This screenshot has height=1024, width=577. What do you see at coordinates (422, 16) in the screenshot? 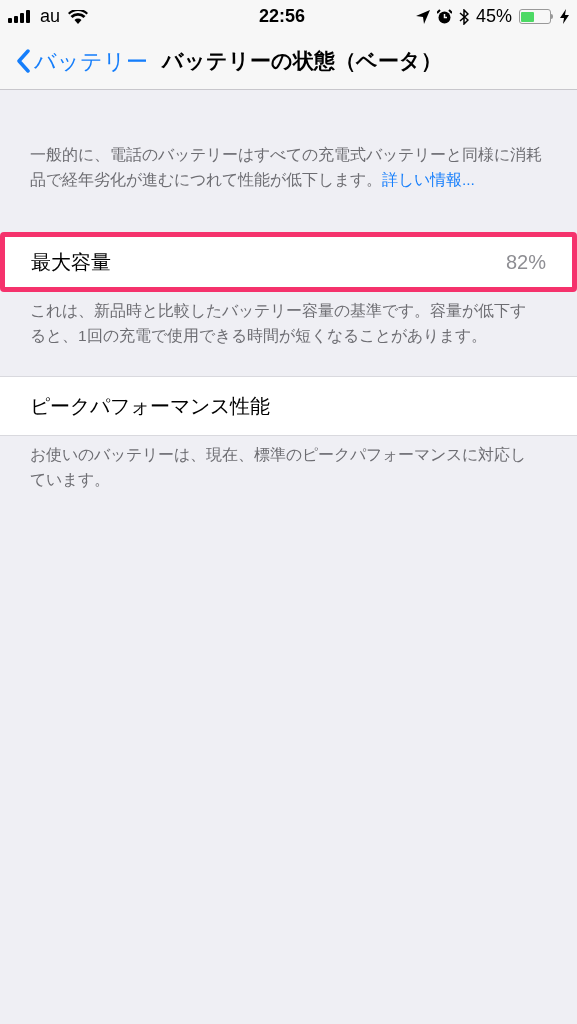
I see `location-arrow-icon` at bounding box center [422, 16].